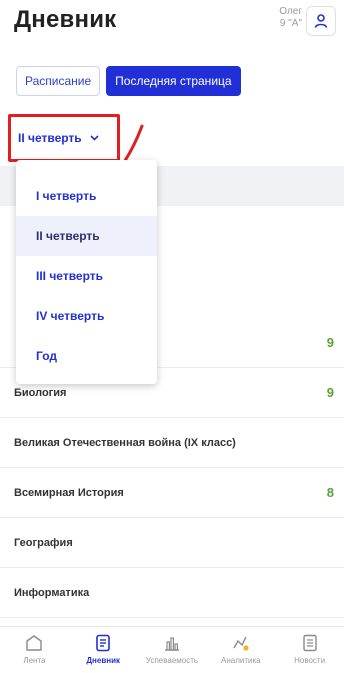  I want to click on nav-performance: Успеваемость, so click(172, 650).